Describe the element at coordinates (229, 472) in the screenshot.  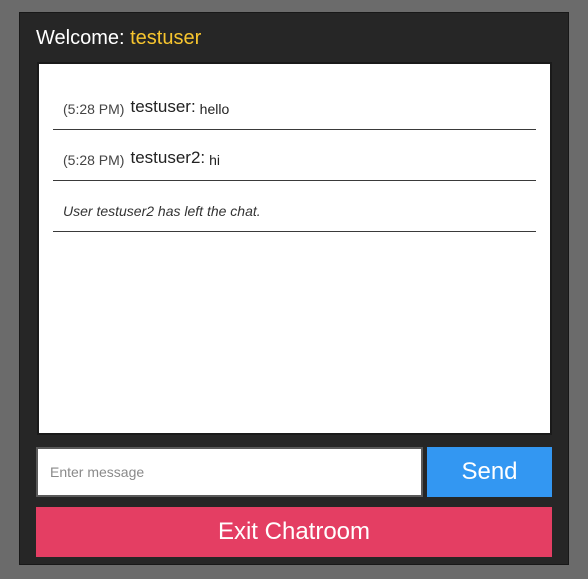
I see `message-input` at that location.